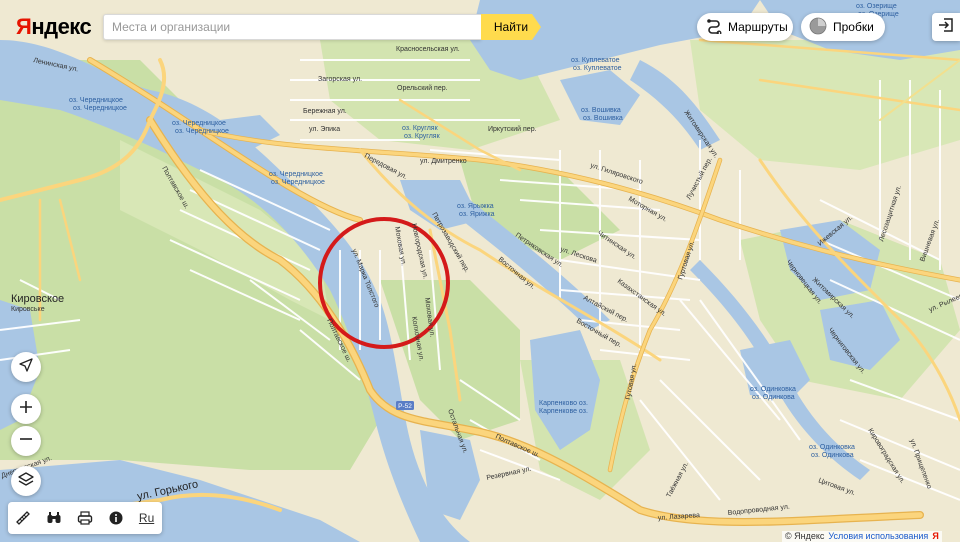  Describe the element at coordinates (443, 161) in the screenshot. I see `svg-text: ул. Дмитренко` at that location.